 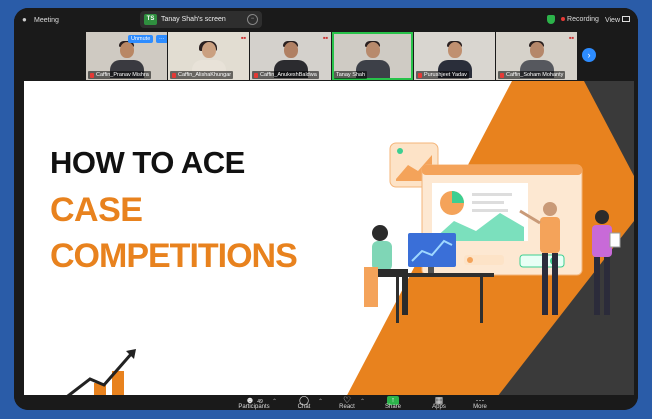 I want to click on participant-name: Caffin_Soham Mohanty, so click(x=535, y=75).